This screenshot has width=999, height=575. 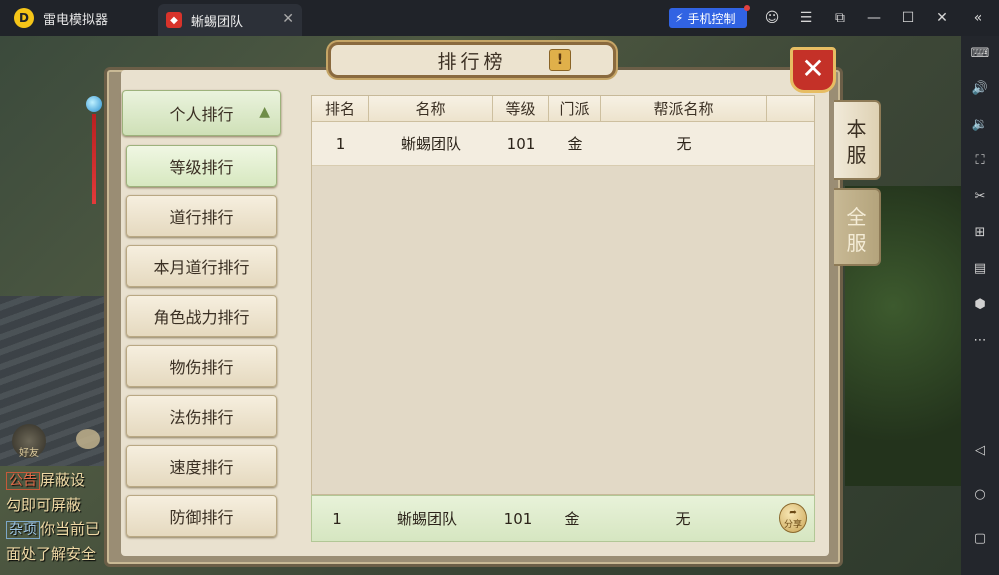 I want to click on cell-level: 101, so click(x=521, y=144).